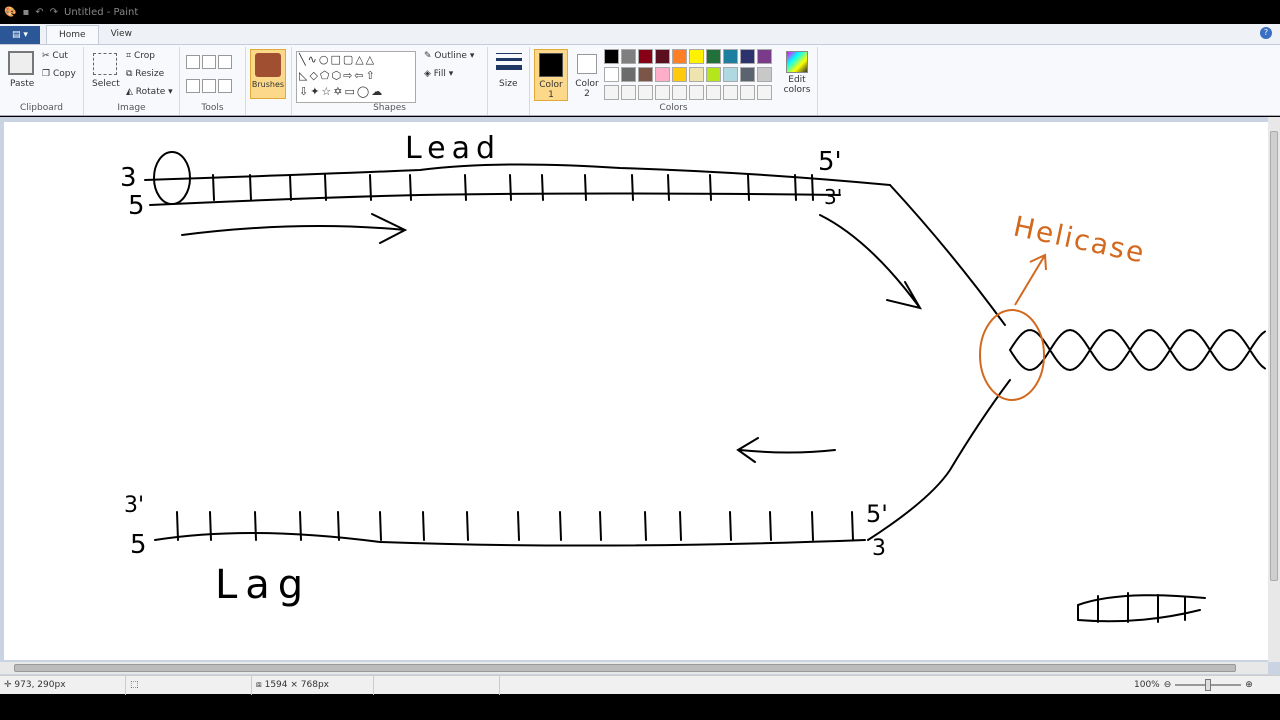 The image size is (1280, 720). What do you see at coordinates (1168, 685) in the screenshot?
I see `zoom-out-icon: ⊖` at bounding box center [1168, 685].